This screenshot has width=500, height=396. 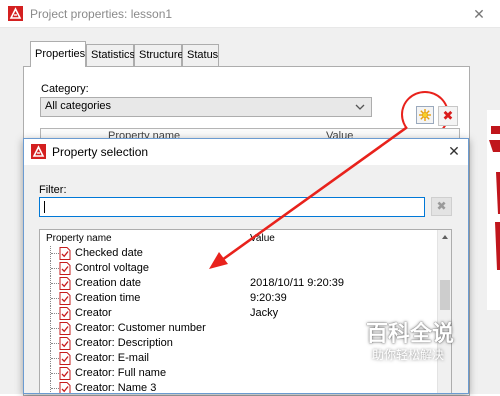 What do you see at coordinates (124, 343) in the screenshot?
I see `property-name: Creator: Description` at bounding box center [124, 343].